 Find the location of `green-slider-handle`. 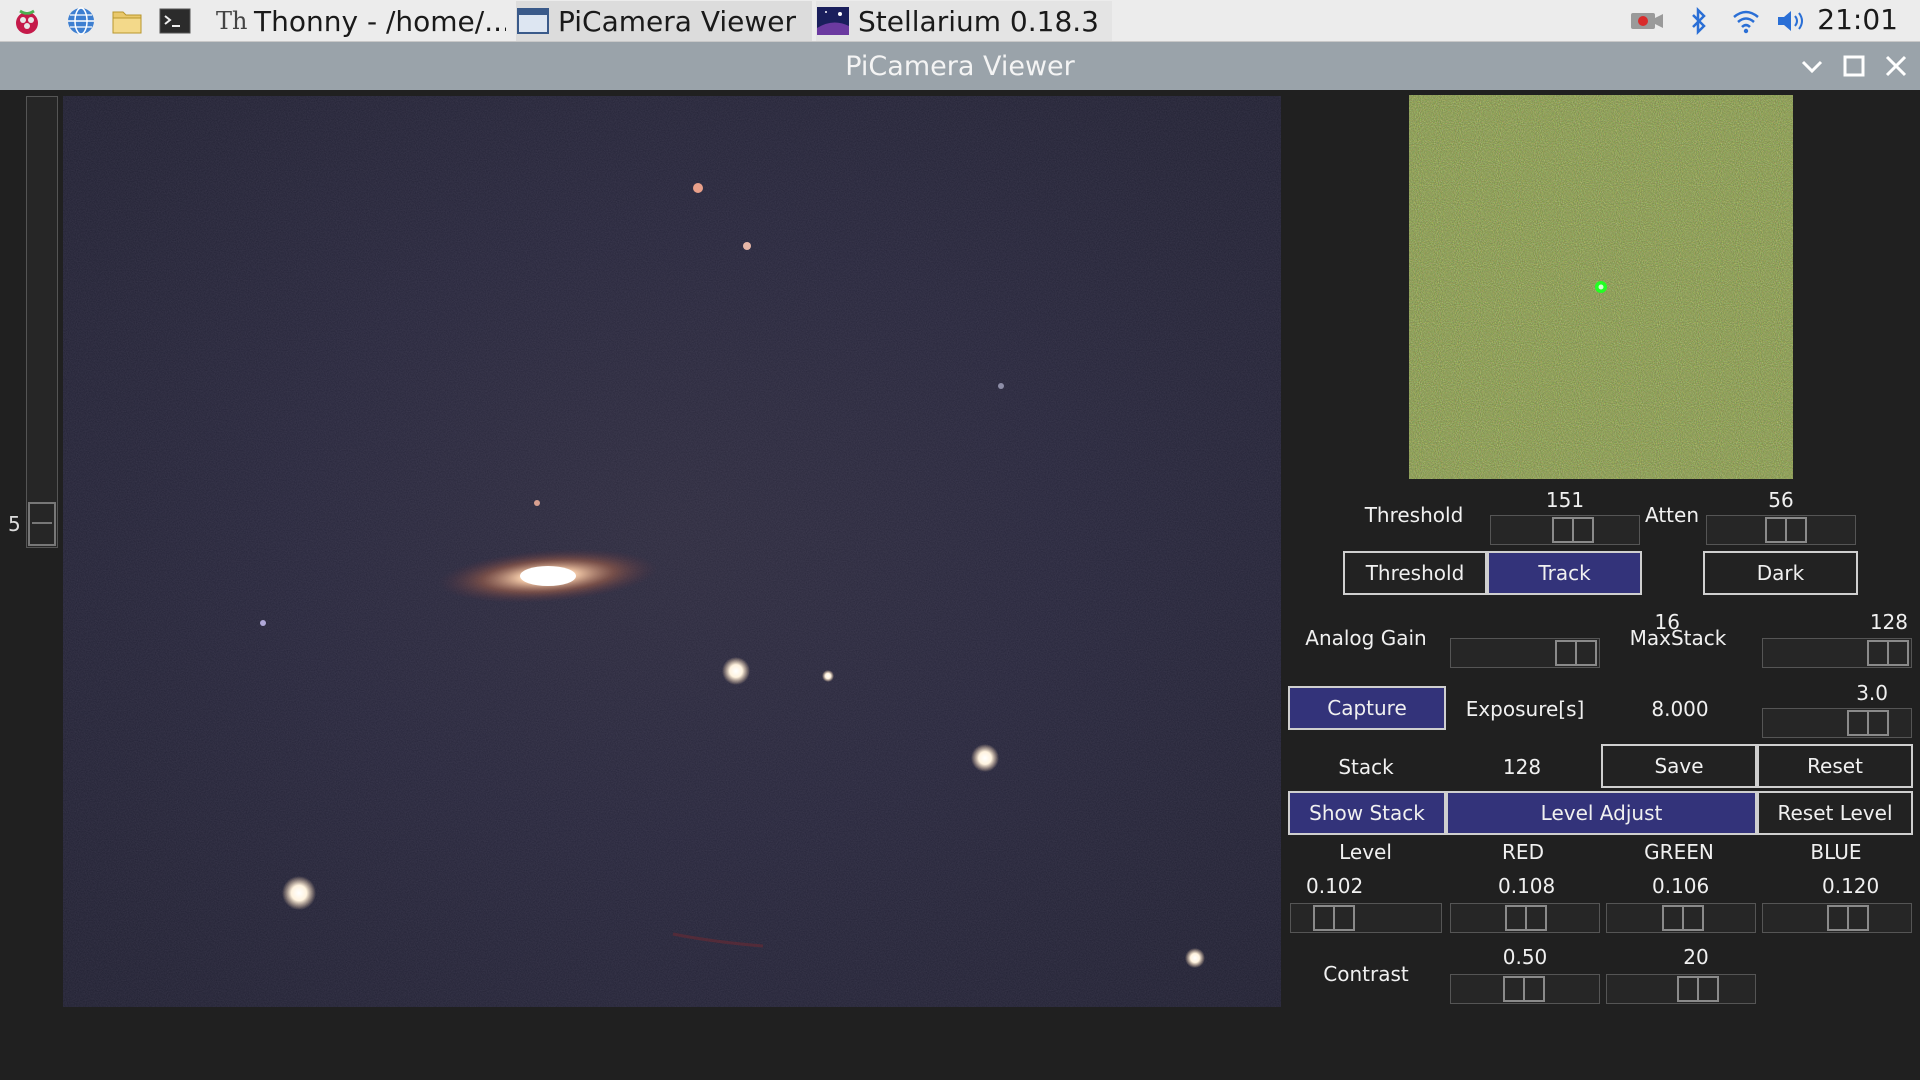

green-slider-handle is located at coordinates (1683, 918).